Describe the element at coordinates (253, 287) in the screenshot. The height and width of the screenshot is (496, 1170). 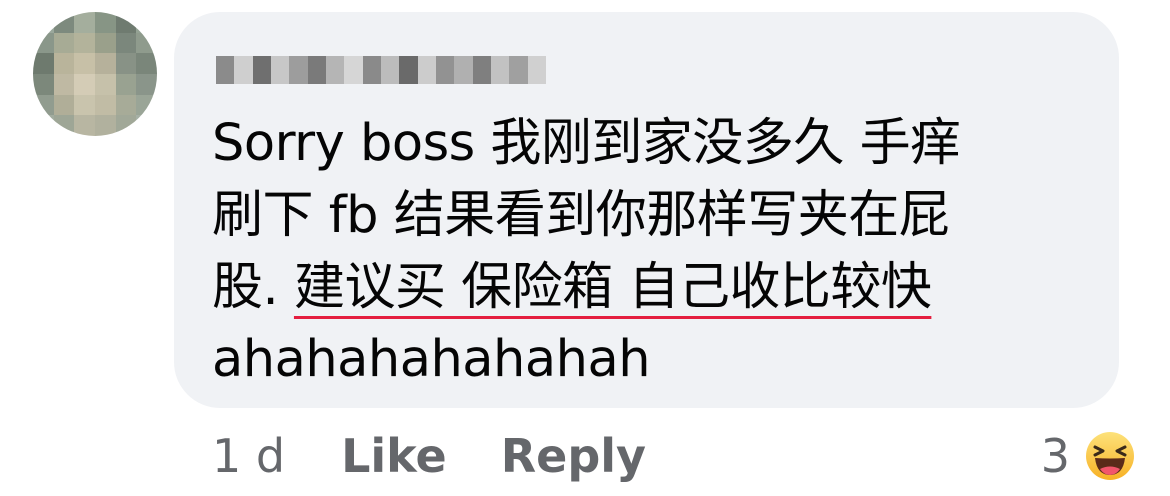
I see `comment-line-3-prefix: 股.` at that location.